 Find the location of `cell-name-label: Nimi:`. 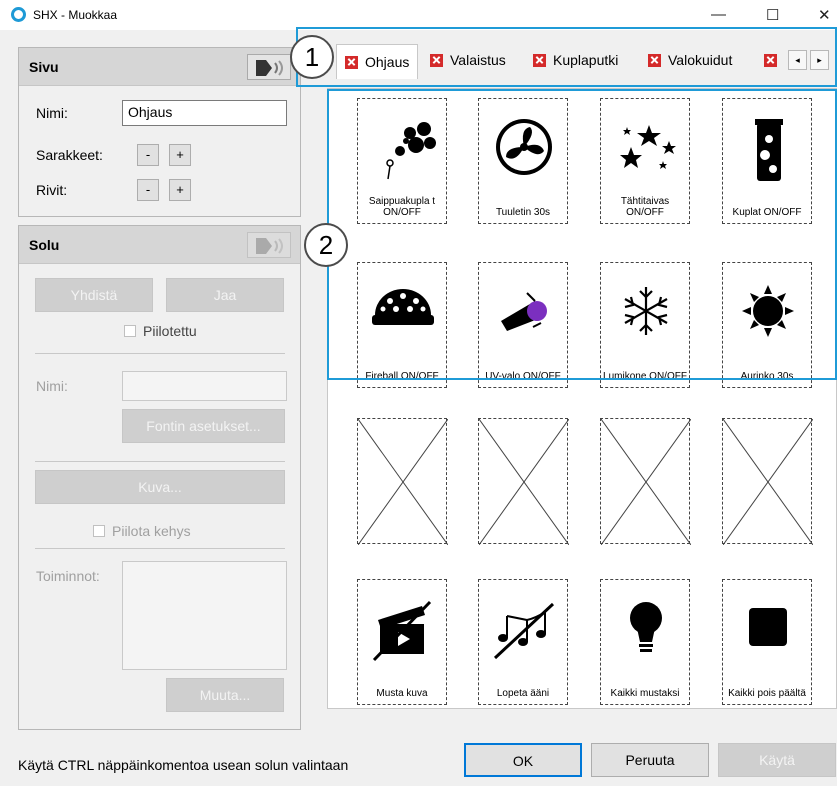

cell-name-label: Nimi: is located at coordinates (52, 386).